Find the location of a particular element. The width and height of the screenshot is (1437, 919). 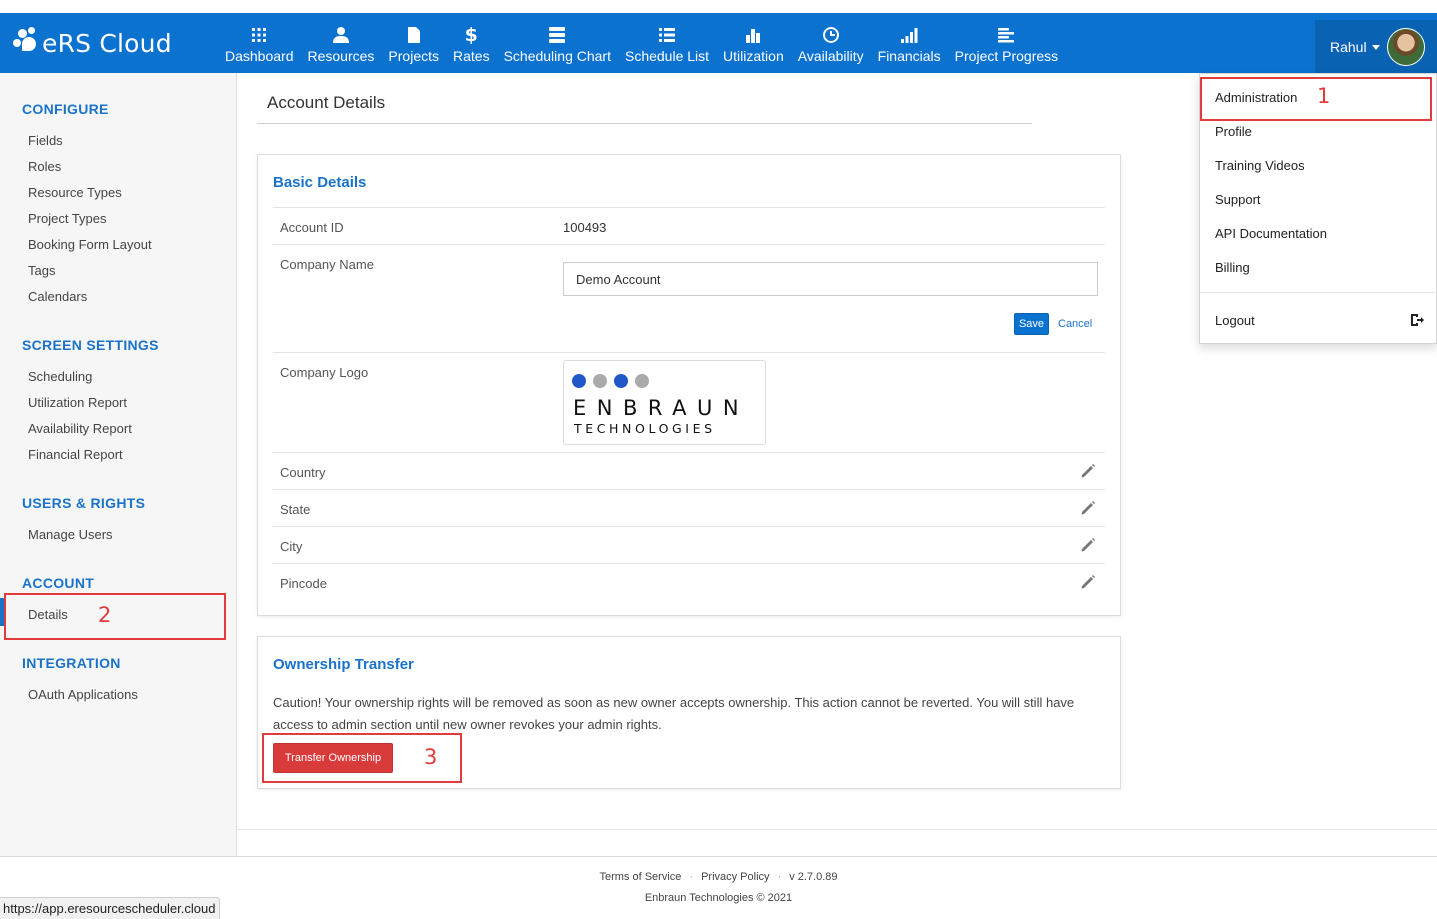

sidebar-item-financial-report: Financial Report is located at coordinates (75, 454).